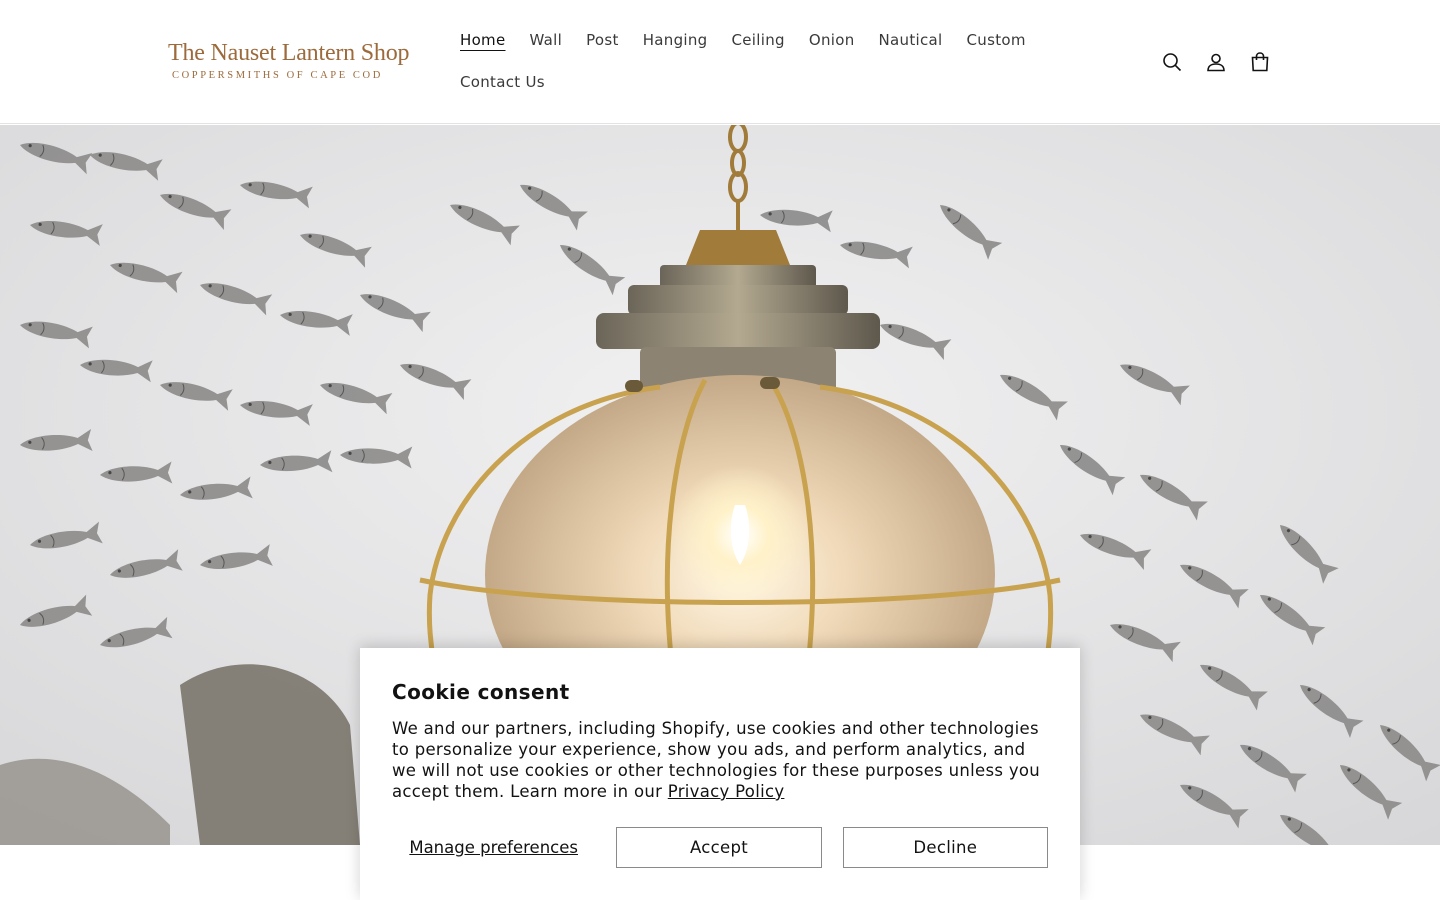  I want to click on cart-button, so click(1260, 62).